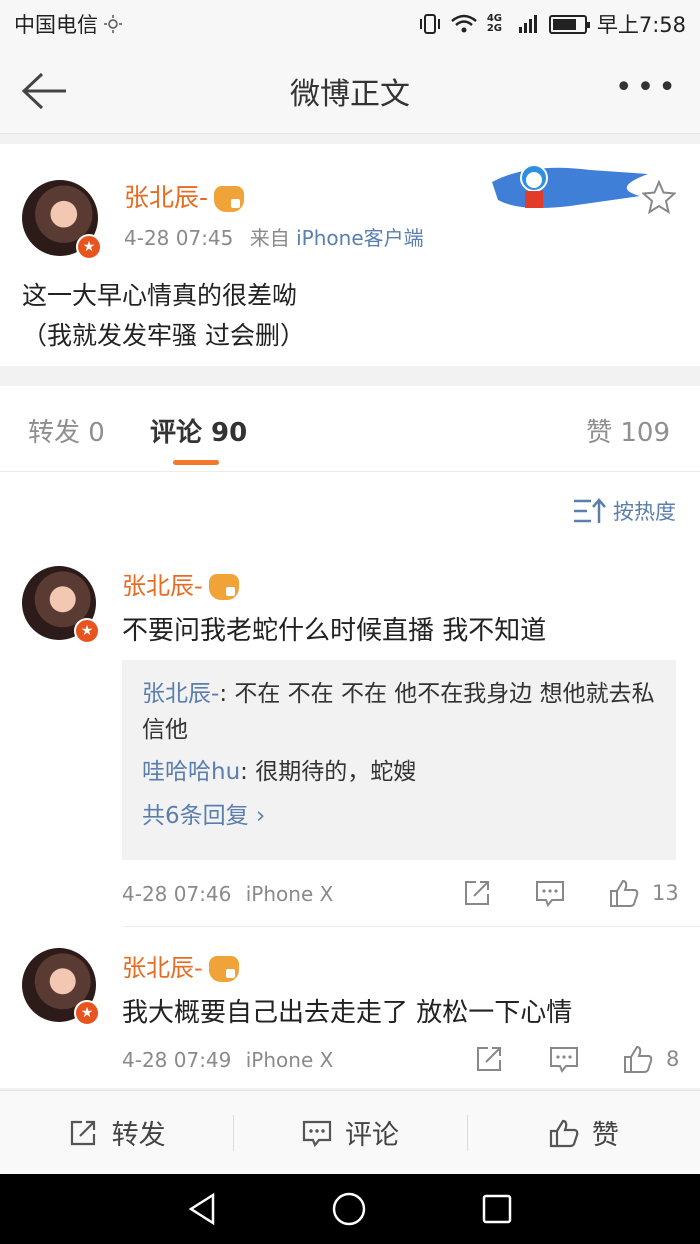  Describe the element at coordinates (641, 25) in the screenshot. I see `clock: 早上7:58` at that location.